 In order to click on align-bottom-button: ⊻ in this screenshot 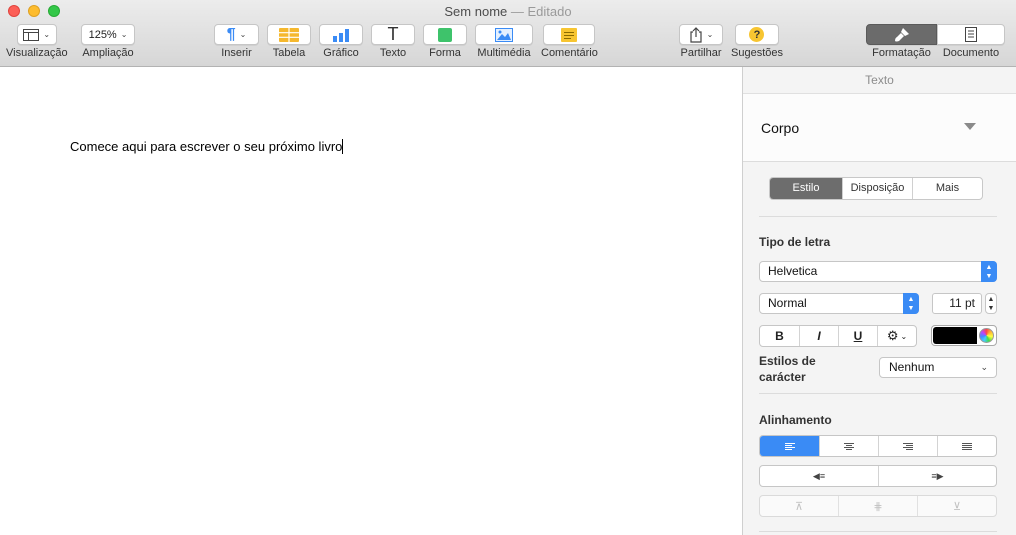, I will do `click(956, 506)`.